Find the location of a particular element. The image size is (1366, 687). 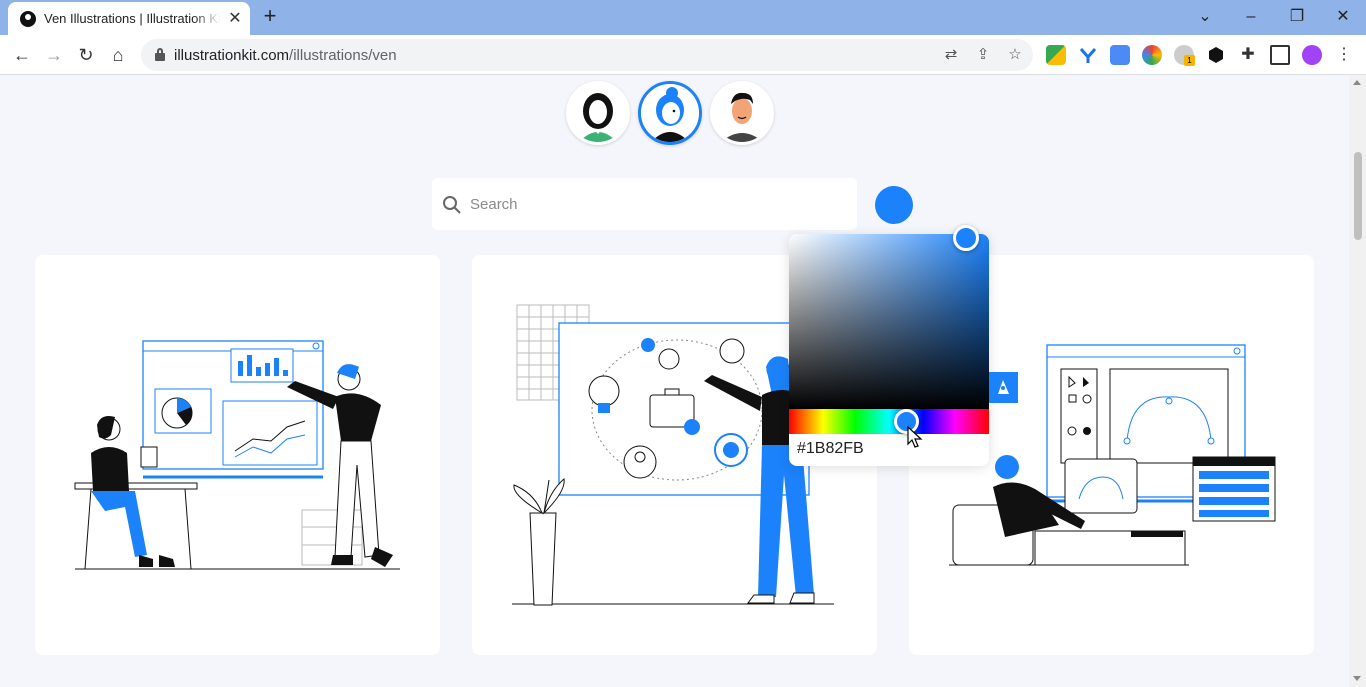

tab-close-icon: ✕ is located at coordinates (235, 19).